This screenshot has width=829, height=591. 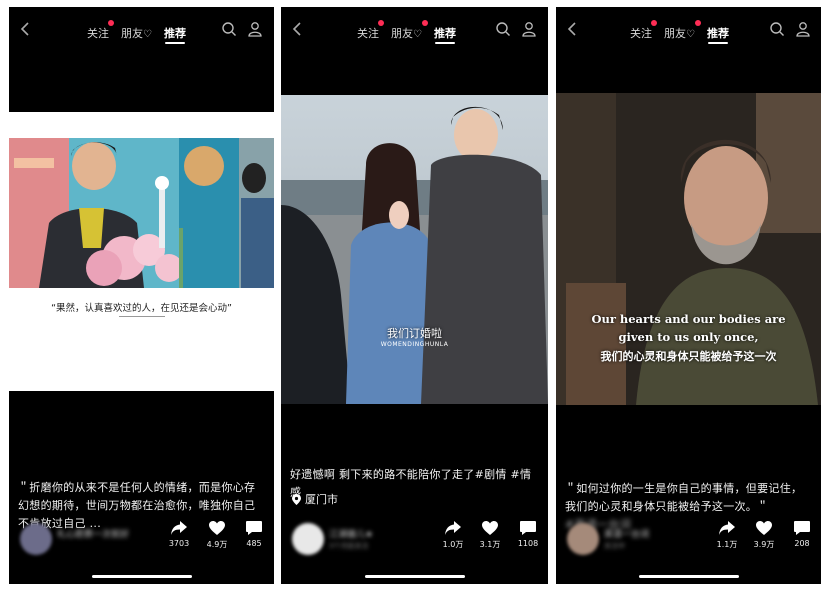 I want to click on comment-button: 208, so click(x=802, y=534).